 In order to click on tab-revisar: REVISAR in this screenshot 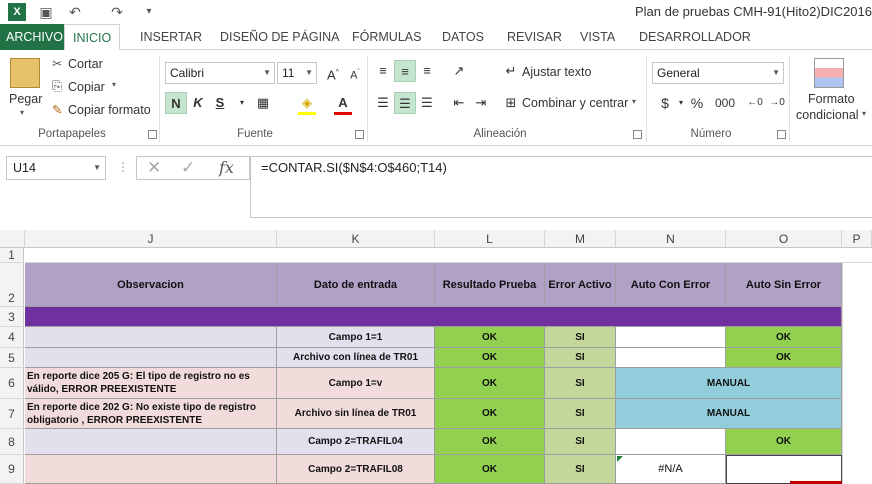, I will do `click(534, 37)`.